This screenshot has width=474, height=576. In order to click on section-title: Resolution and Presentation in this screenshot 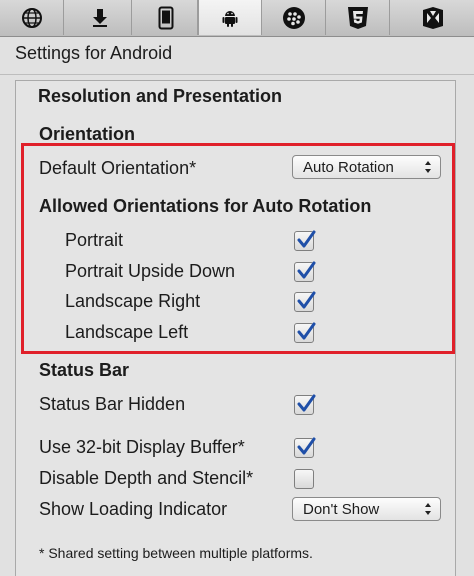, I will do `click(160, 96)`.